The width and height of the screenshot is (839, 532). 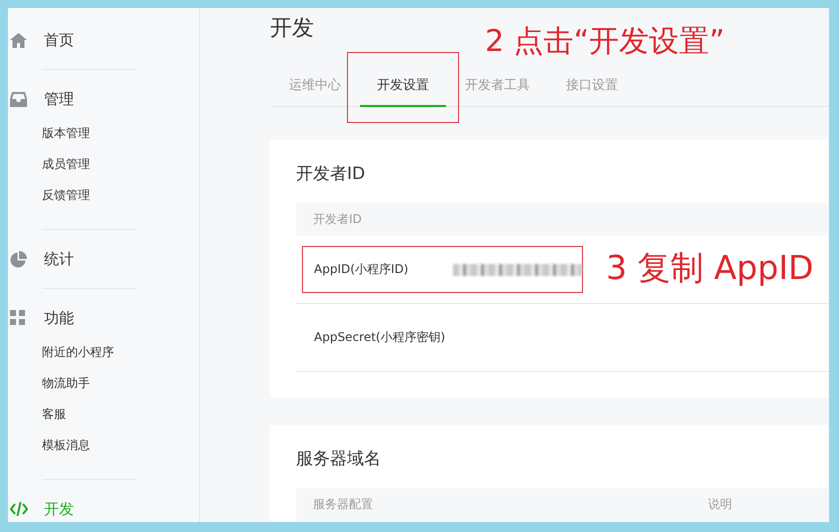 What do you see at coordinates (18, 318) in the screenshot?
I see `grid-icon` at bounding box center [18, 318].